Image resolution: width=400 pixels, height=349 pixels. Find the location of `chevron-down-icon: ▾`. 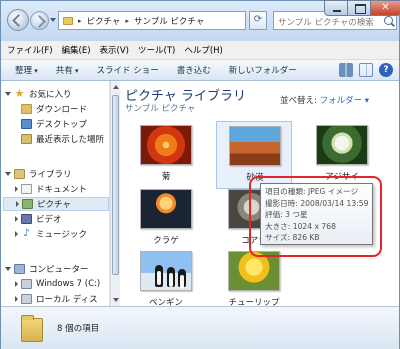

chevron-down-icon: ▾ is located at coordinates (367, 101).